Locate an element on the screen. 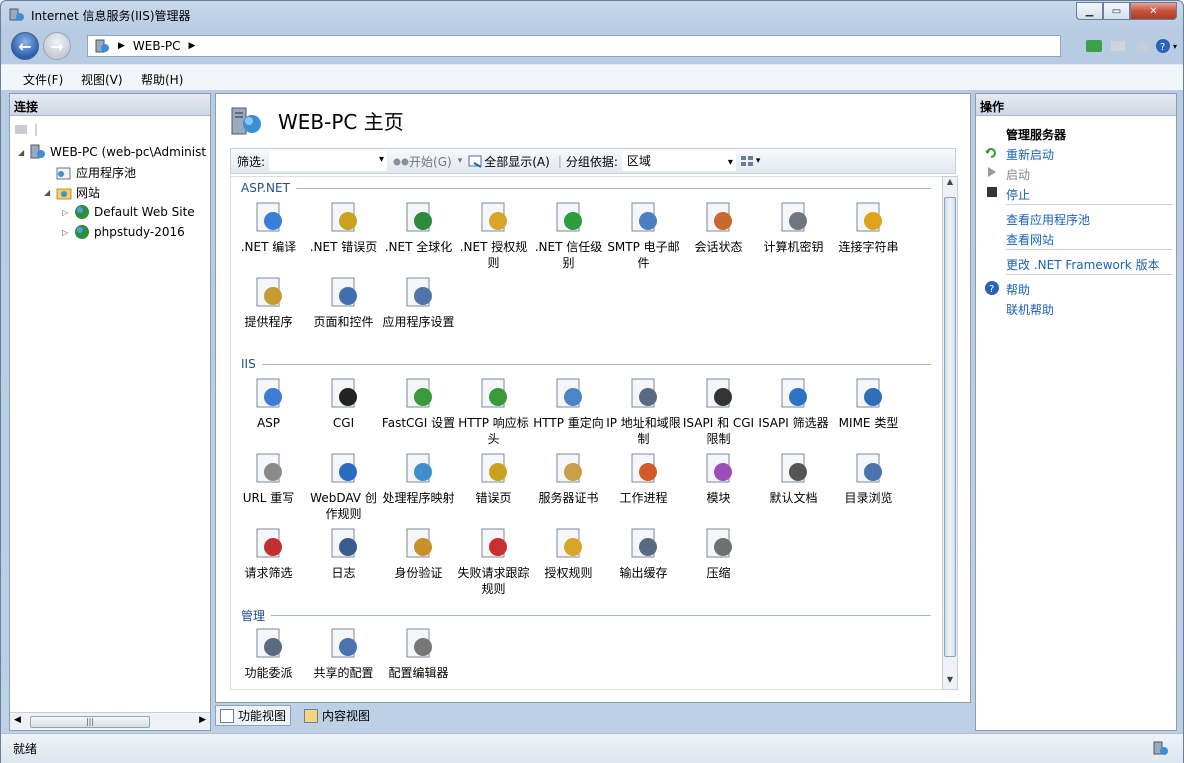 This screenshot has height=763, width=1184. scroll-up-icon: ▲ is located at coordinates (950, 184).